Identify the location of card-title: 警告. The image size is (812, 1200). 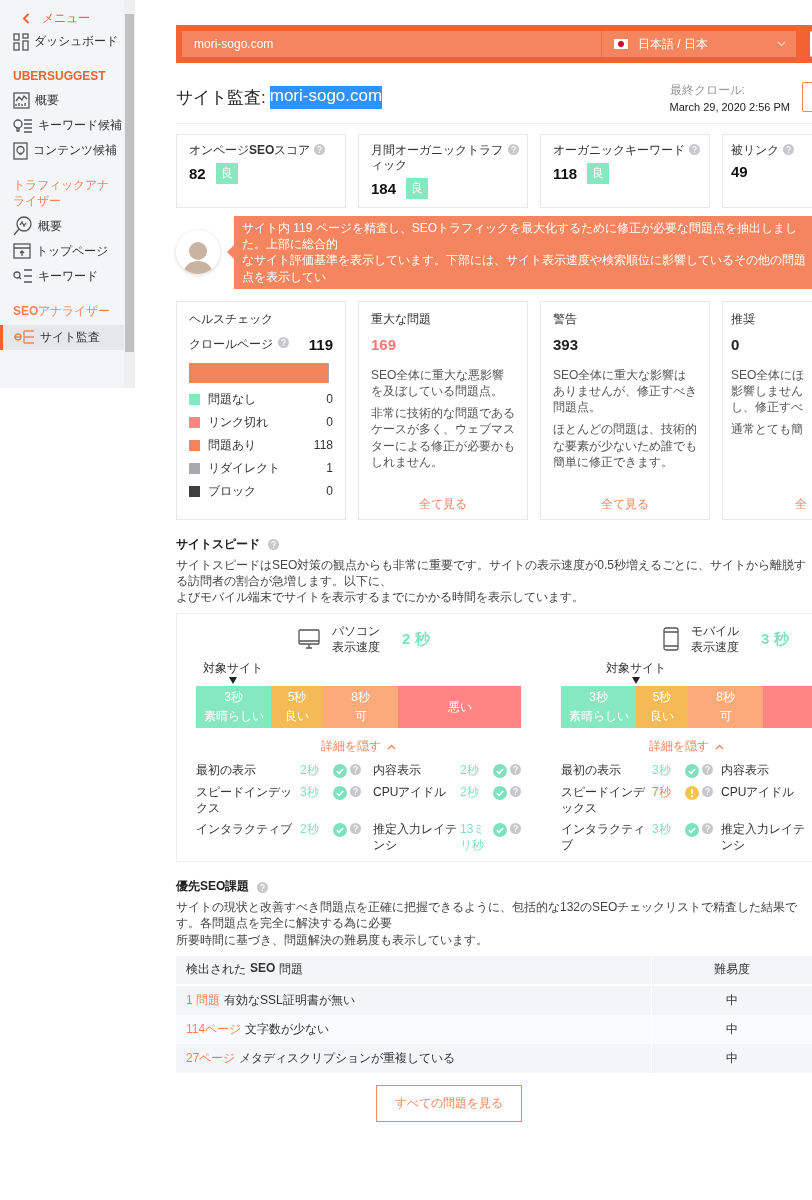
(565, 319).